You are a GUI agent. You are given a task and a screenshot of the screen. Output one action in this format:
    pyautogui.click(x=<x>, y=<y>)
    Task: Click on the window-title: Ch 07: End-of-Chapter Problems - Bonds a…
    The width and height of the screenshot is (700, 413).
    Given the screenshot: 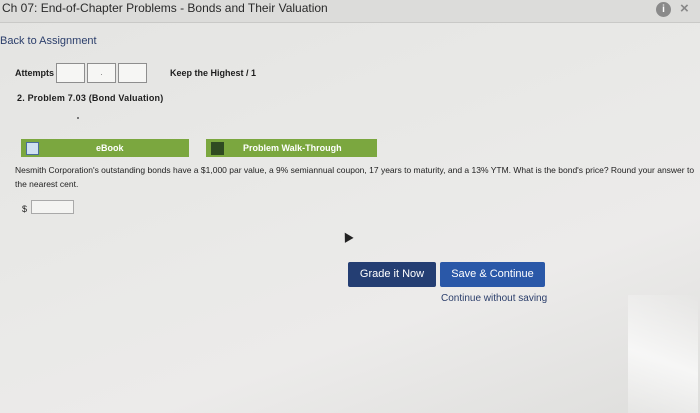 What is the action you would take?
    pyautogui.click(x=165, y=8)
    